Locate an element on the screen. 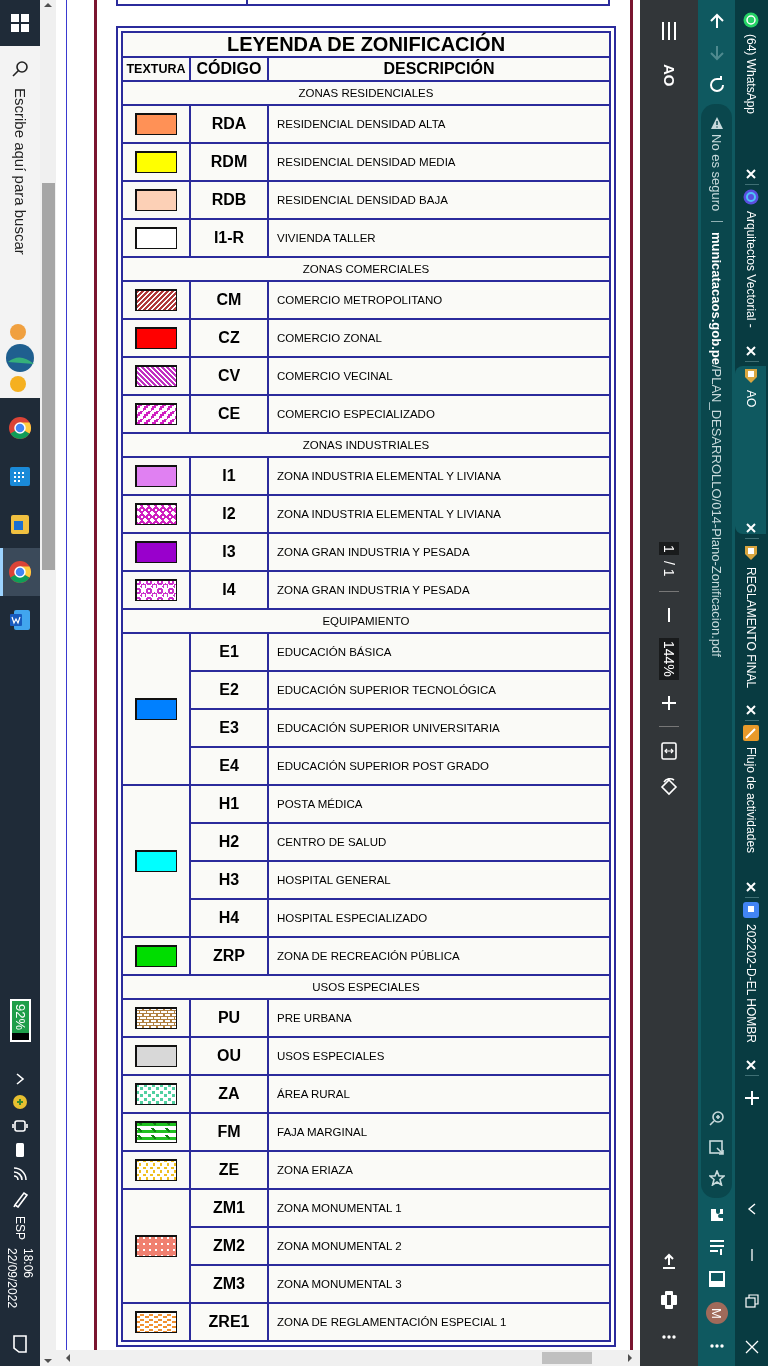 The height and width of the screenshot is (1366, 768). browser-tab: REGLAMENTO FINAL is located at coordinates (750, 630).